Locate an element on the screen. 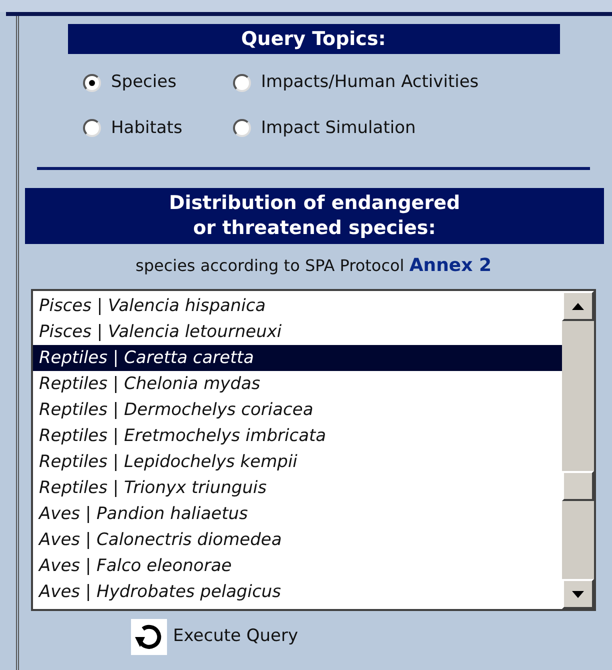 The width and height of the screenshot is (612, 670). species-option: Reptiles | Dermochelys coriacea is located at coordinates (297, 410).